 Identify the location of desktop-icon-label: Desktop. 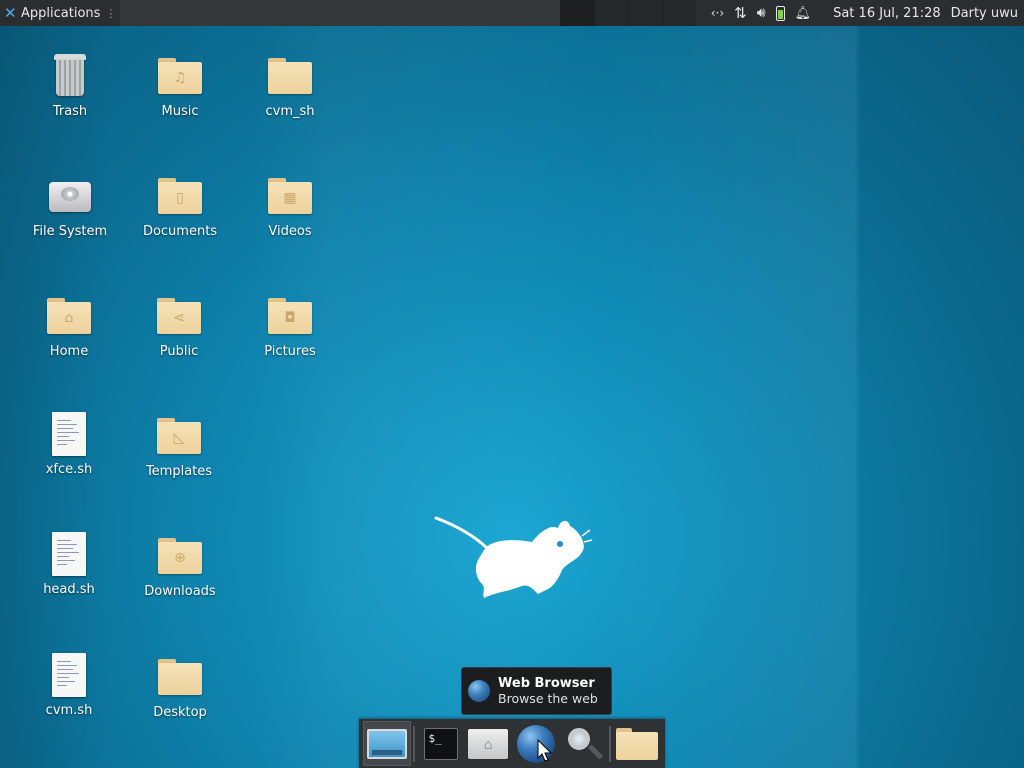
(180, 712).